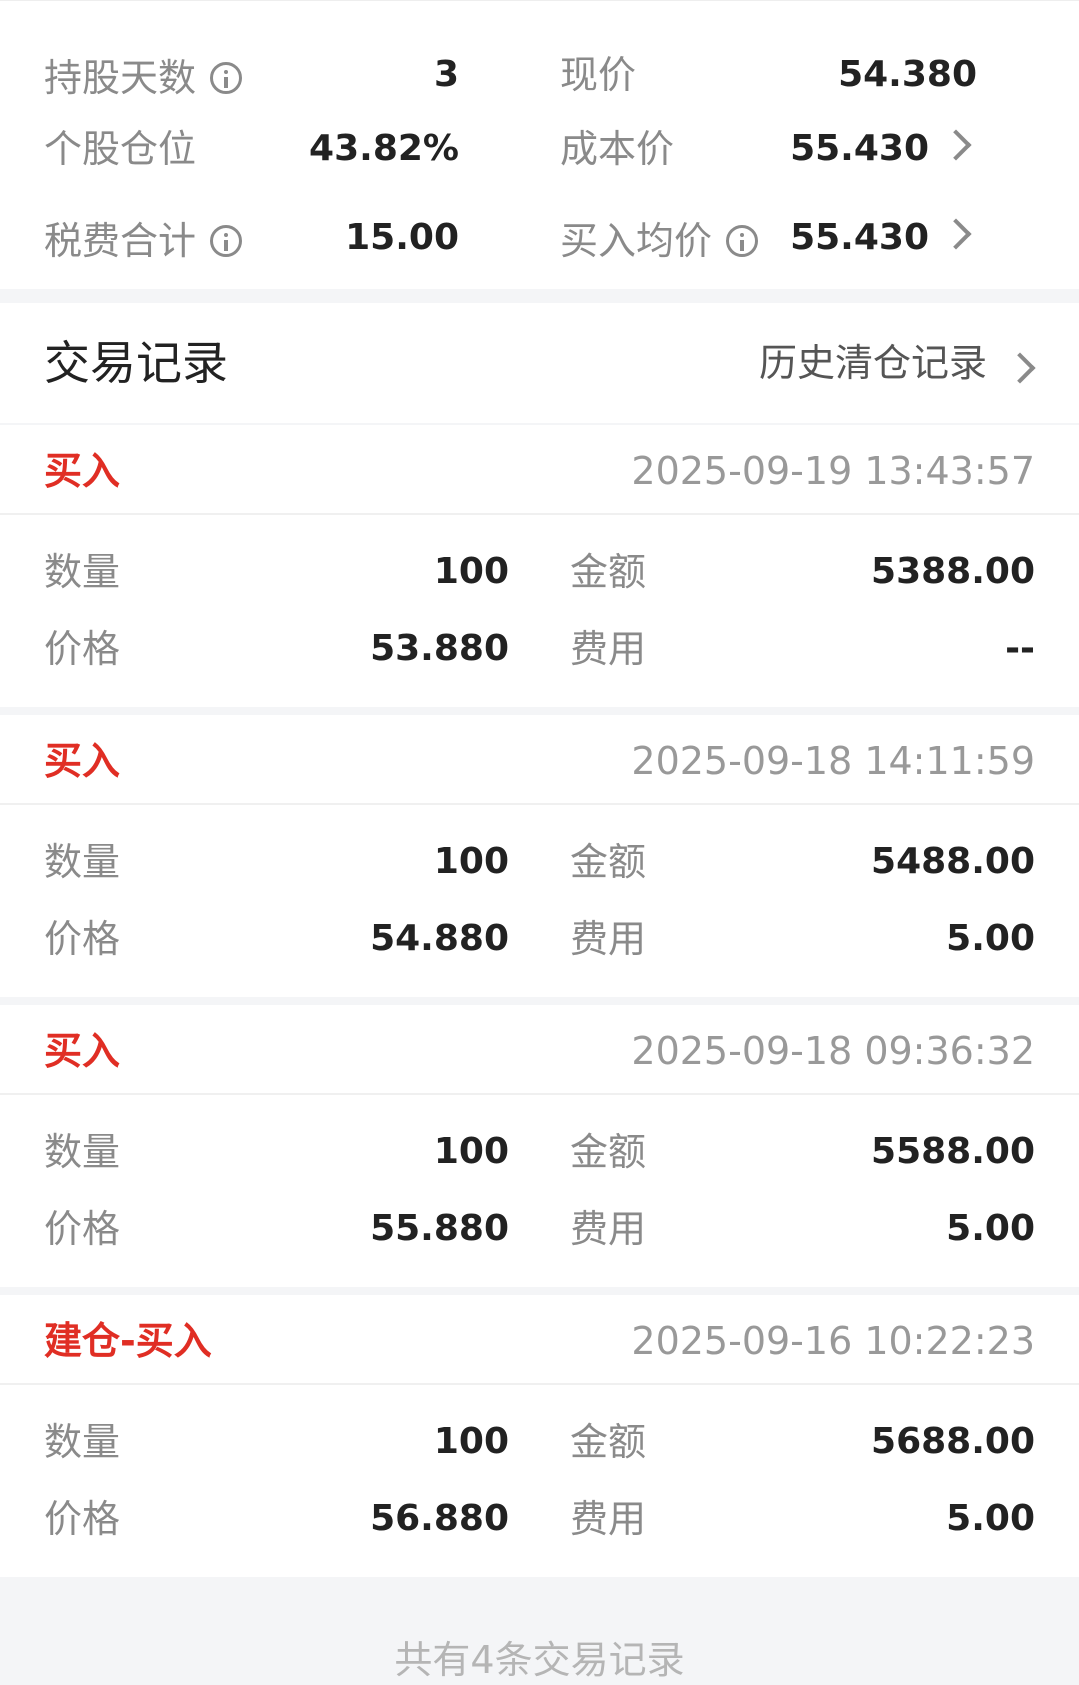  I want to click on current-price-value: 54.380, so click(907, 74).